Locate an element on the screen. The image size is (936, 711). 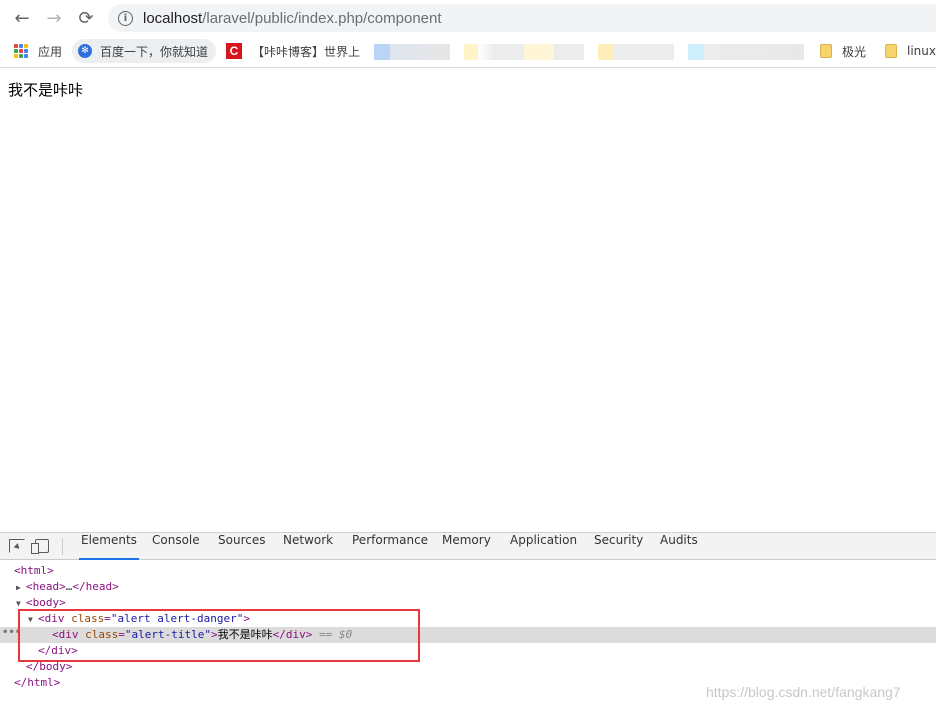
bookmark-folder-jiguang: 极光 is located at coordinates (843, 51).